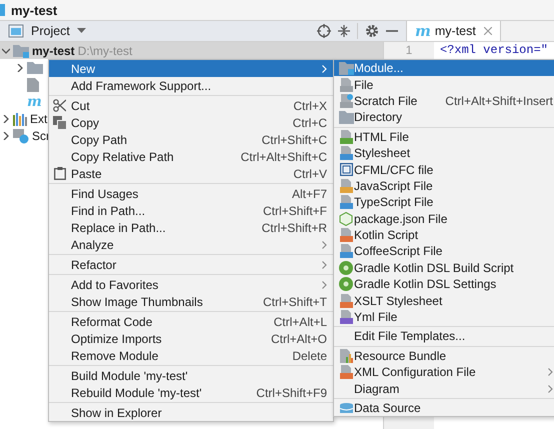 This screenshot has width=554, height=429. What do you see at coordinates (34, 10) in the screenshot?
I see `window-title: my-test` at bounding box center [34, 10].